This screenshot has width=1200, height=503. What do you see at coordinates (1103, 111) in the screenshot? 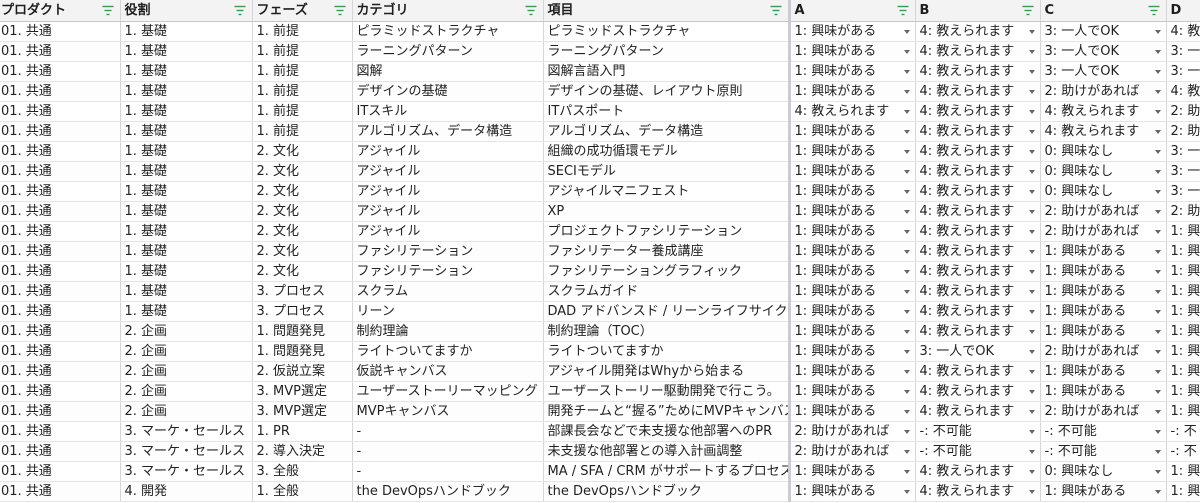
I see `level-select-c: 4: 教えられます` at bounding box center [1103, 111].